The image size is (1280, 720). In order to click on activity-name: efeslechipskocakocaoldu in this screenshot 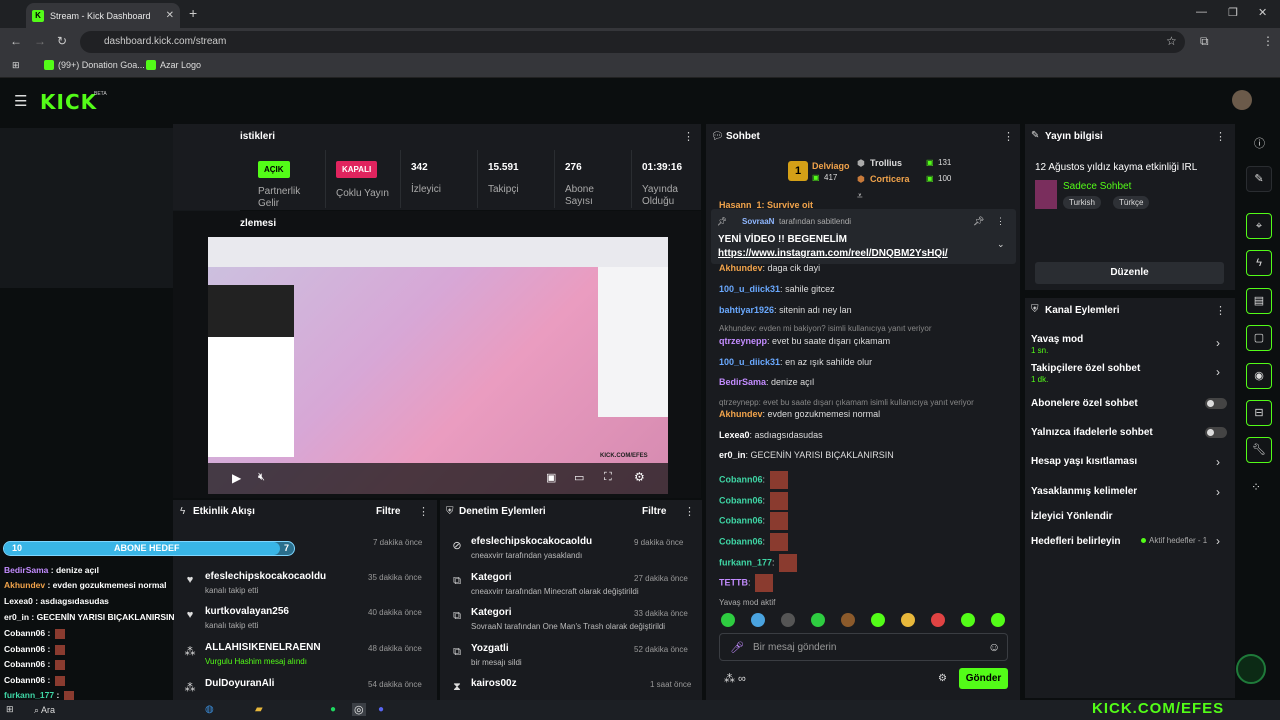, I will do `click(265, 576)`.